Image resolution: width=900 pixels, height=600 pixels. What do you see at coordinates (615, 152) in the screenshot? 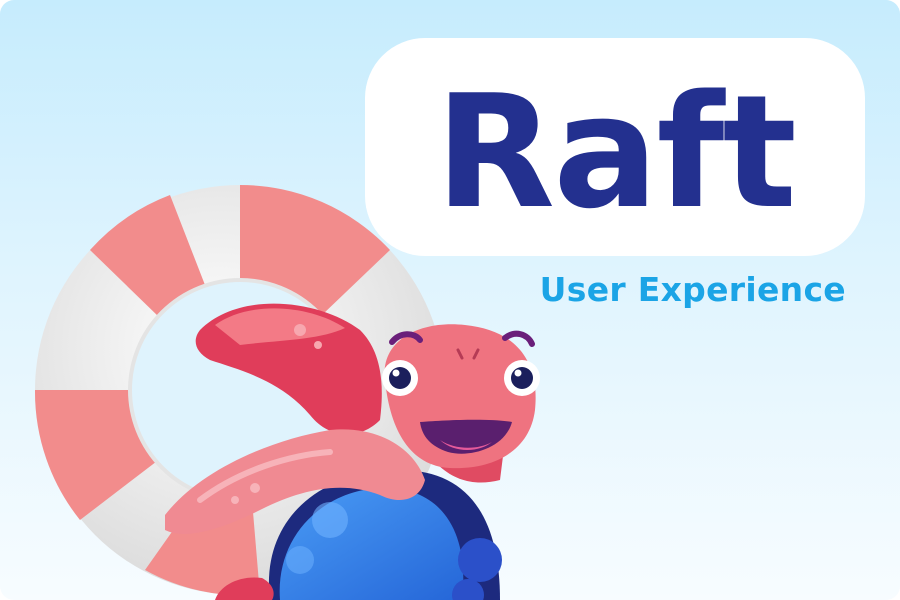
I see `app-title-text: Raft` at bounding box center [615, 152].